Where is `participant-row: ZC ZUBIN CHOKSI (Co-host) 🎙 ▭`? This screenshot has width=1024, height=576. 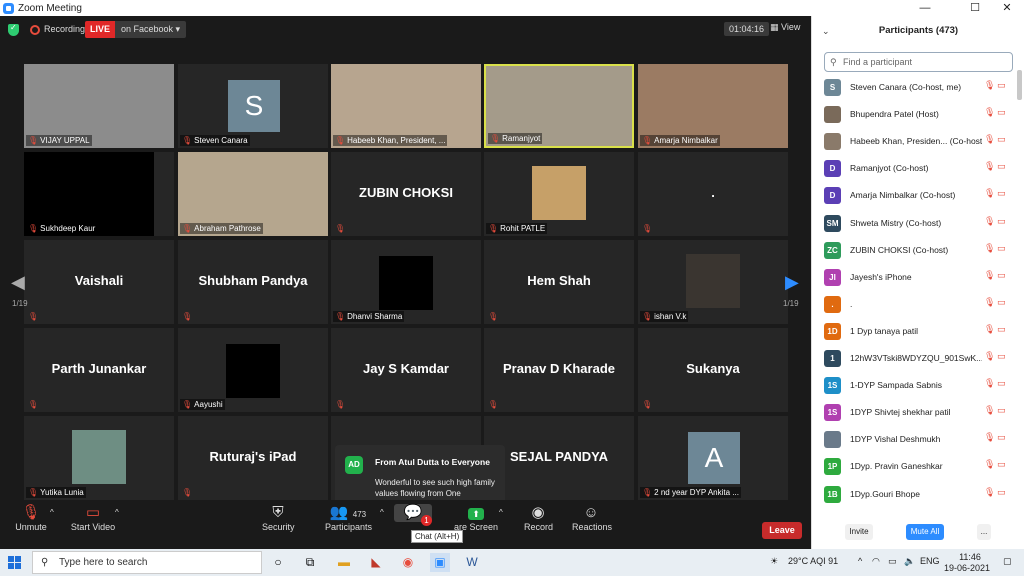 participant-row: ZC ZUBIN CHOKSI (Co-host) 🎙 ▭ is located at coordinates (914, 250).